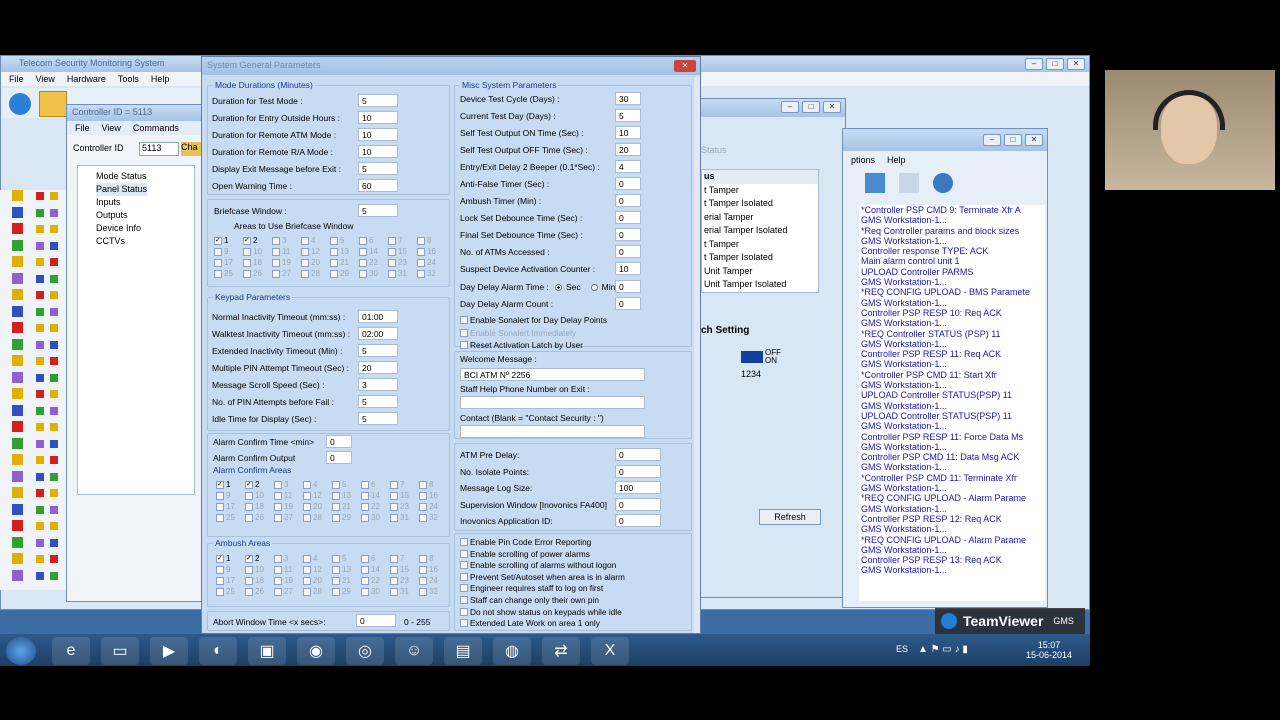  Describe the element at coordinates (521, 345) in the screenshot. I see `misc-option-checkbox: Reset Activation Latch by User` at that location.